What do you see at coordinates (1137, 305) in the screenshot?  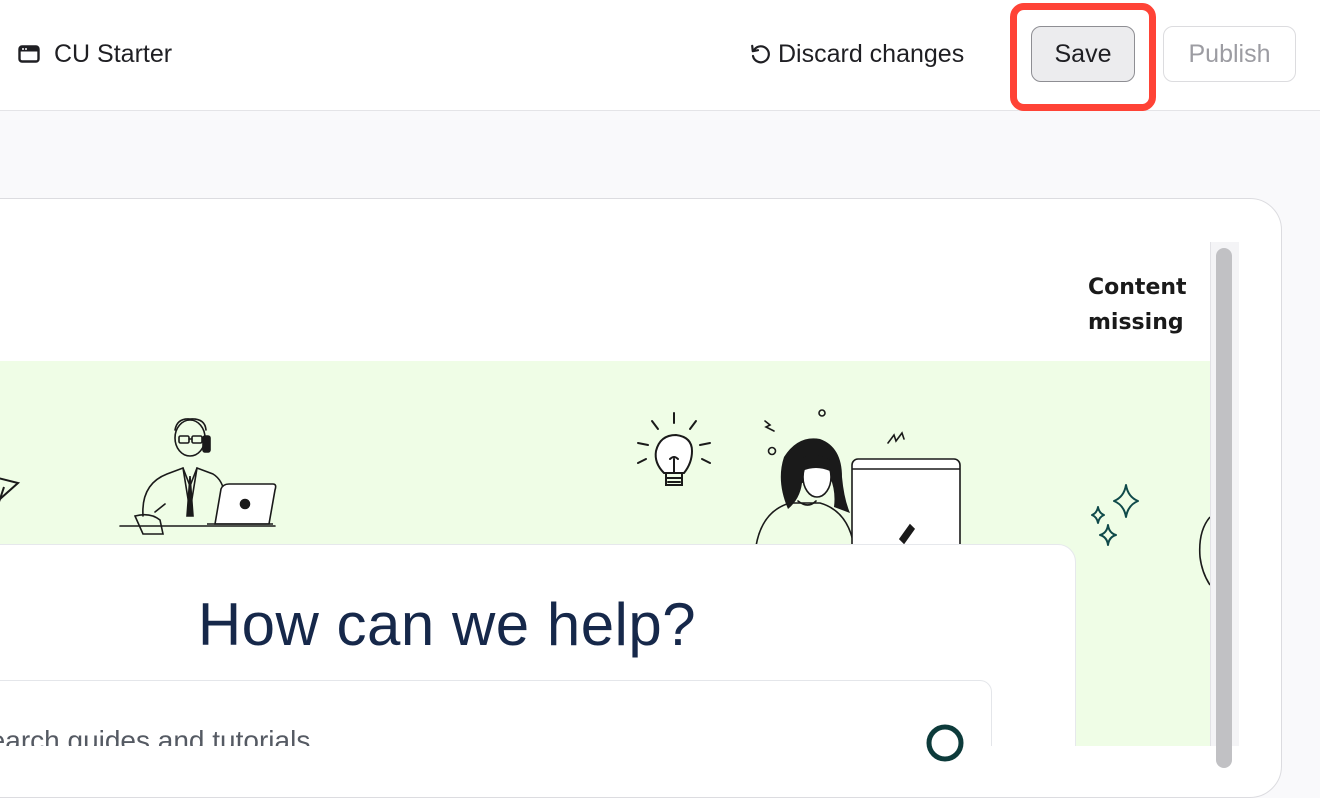 I see `content-missing-notice: Content missing` at bounding box center [1137, 305].